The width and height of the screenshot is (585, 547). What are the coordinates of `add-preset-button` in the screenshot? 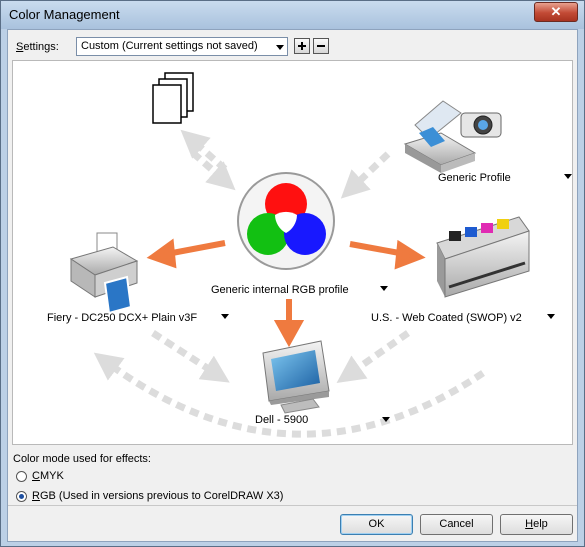 It's located at (302, 46).